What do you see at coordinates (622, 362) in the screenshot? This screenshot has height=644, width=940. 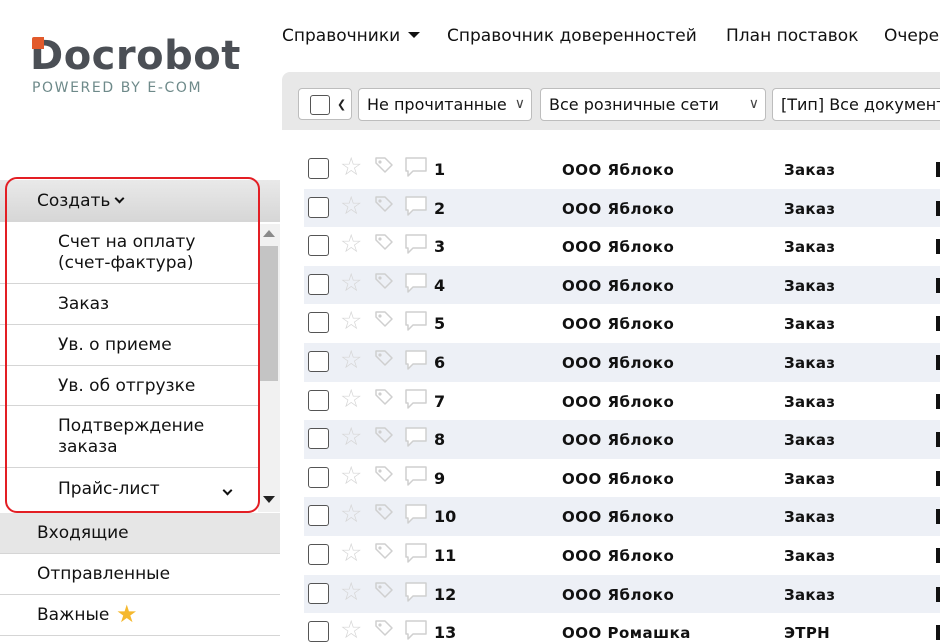 I see `table-row: ☆ 6 ООО Яблоко Заказ` at bounding box center [622, 362].